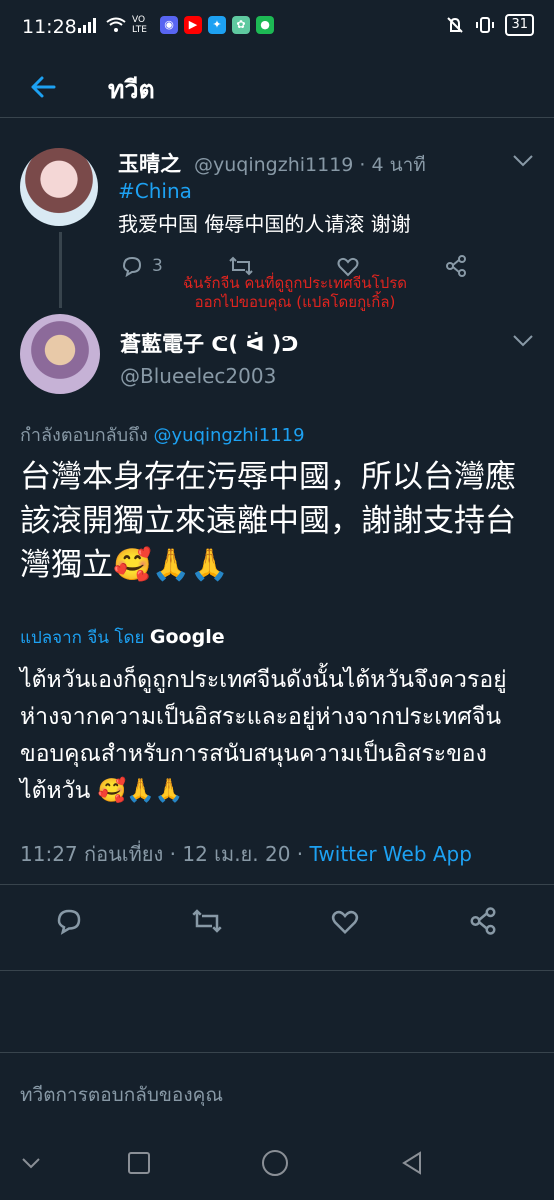 This screenshot has height=1200, width=554. What do you see at coordinates (310, 165) in the screenshot?
I see `original-author-handle: @yuqingzhi1119 · 4 นาที` at bounding box center [310, 165].